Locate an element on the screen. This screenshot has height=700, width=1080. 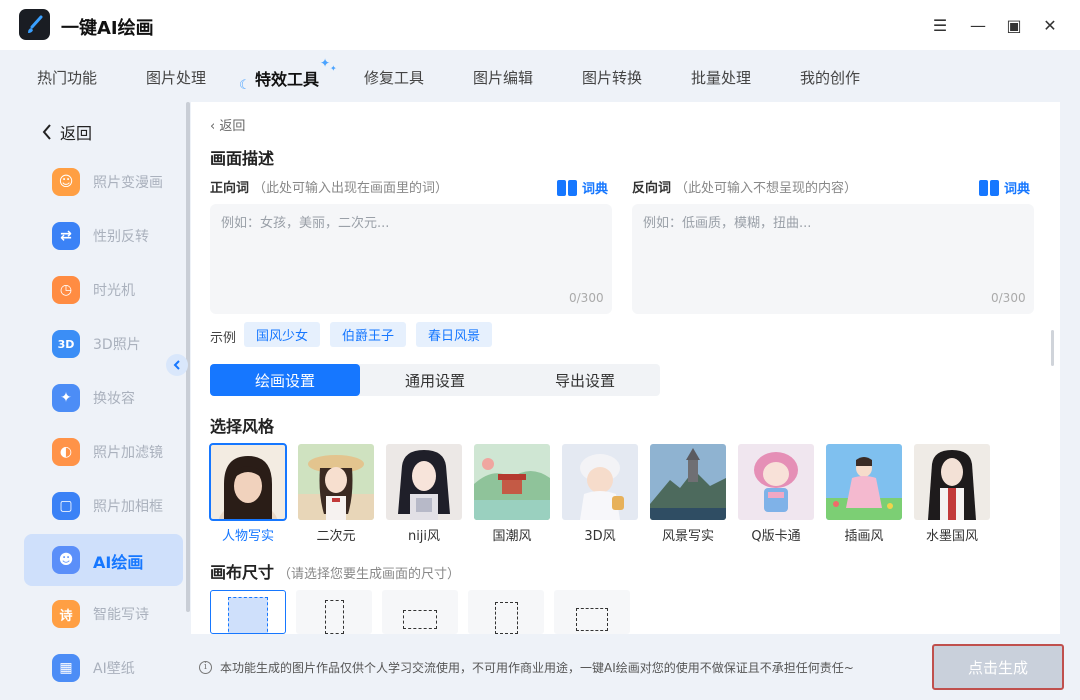
dictionary-label: 词典 is located at coordinates (1017, 189).